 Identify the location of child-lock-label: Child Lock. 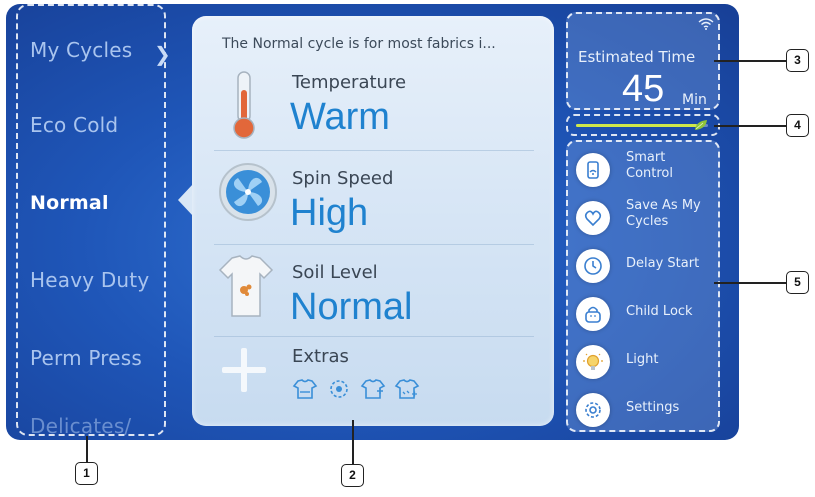
(659, 311).